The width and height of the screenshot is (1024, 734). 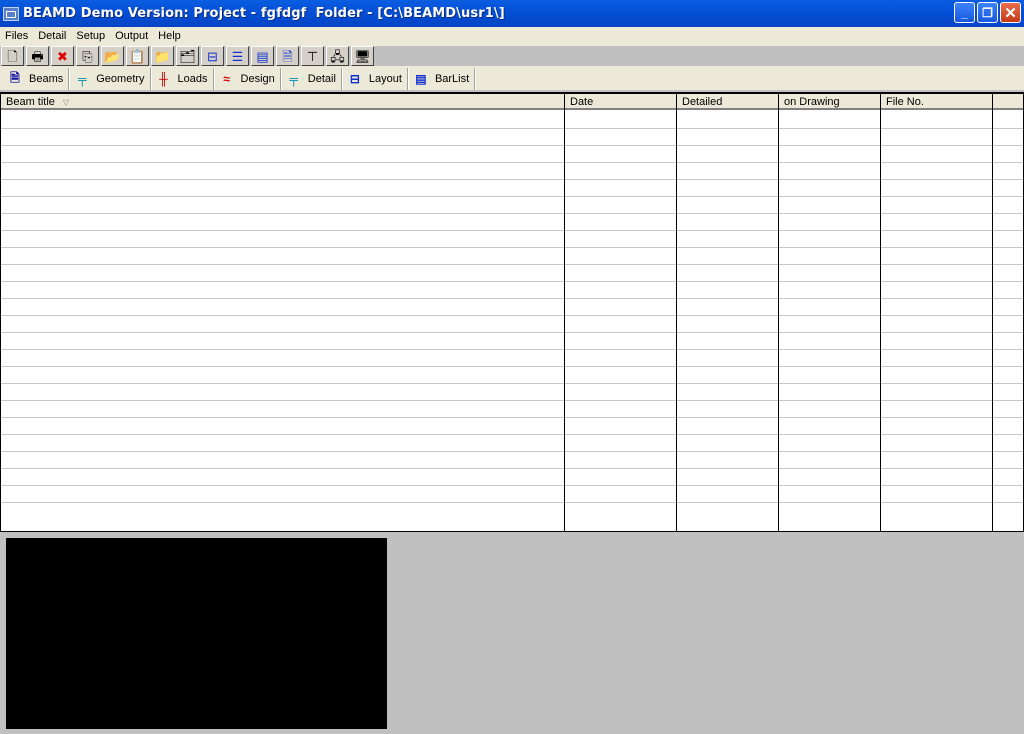 What do you see at coordinates (512, 36) in the screenshot?
I see `menu-bar: Files Detail Setup Output Help` at bounding box center [512, 36].